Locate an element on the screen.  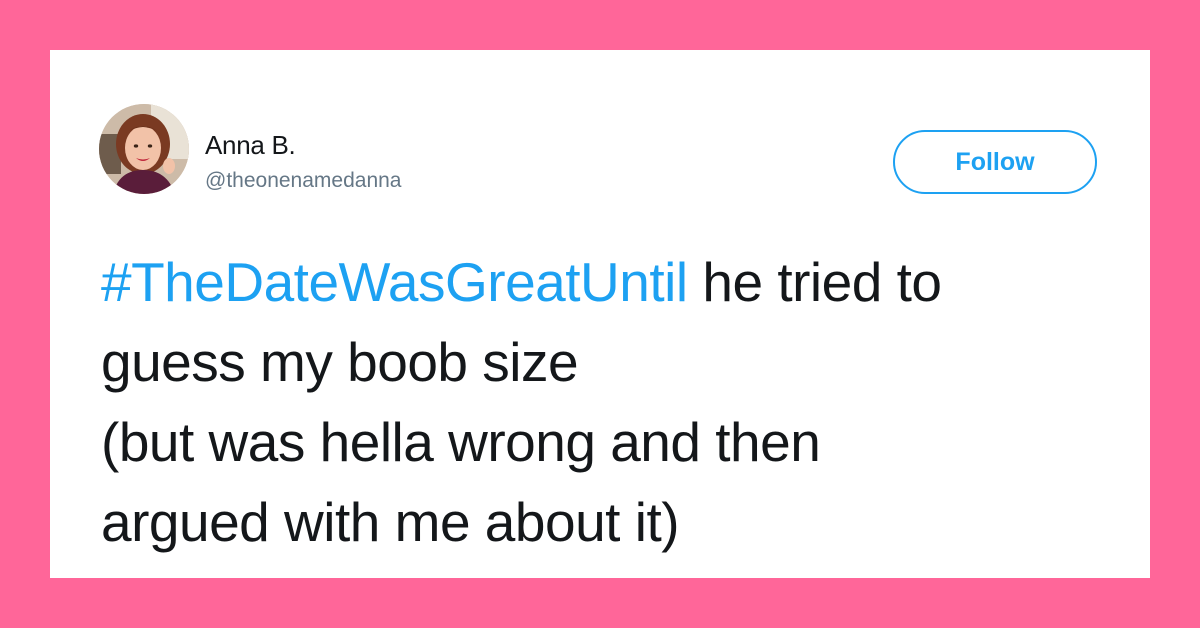
display-name: Anna B. is located at coordinates (250, 145).